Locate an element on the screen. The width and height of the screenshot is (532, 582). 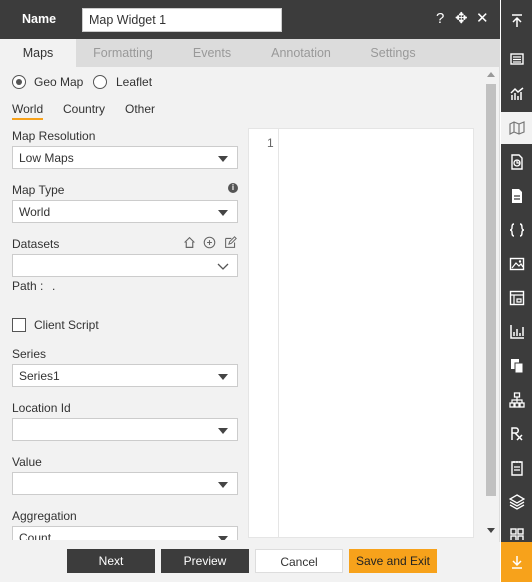
code-braces-icon is located at coordinates (516, 230).